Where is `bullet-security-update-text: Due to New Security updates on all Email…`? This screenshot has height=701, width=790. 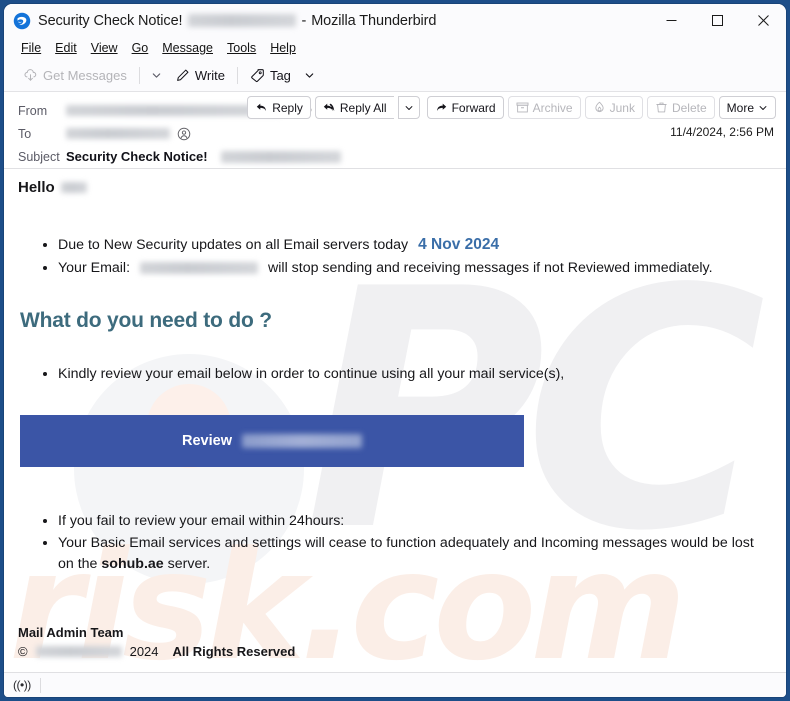
bullet-security-update-text: Due to New Security updates on all Email… is located at coordinates (233, 245).